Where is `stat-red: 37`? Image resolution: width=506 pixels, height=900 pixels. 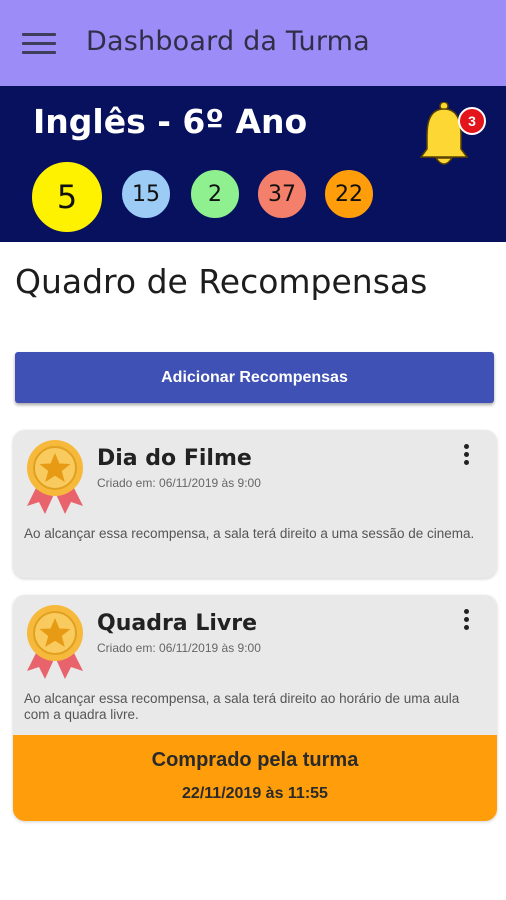 stat-red: 37 is located at coordinates (282, 194).